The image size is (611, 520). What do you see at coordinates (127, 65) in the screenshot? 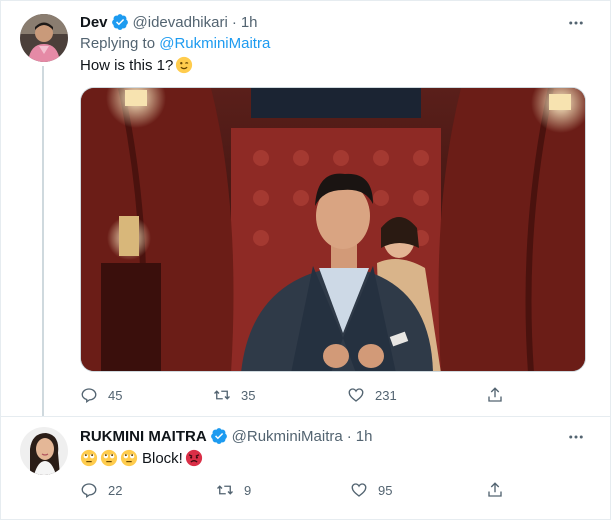
I see `tweet-text-content: How is this 1?` at bounding box center [127, 65].